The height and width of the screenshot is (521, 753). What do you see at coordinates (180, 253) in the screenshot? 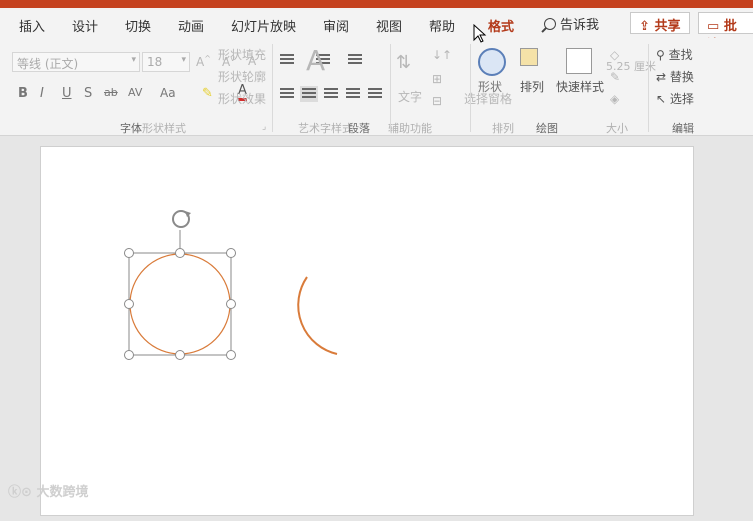
I see `resize-handle-n` at bounding box center [180, 253].